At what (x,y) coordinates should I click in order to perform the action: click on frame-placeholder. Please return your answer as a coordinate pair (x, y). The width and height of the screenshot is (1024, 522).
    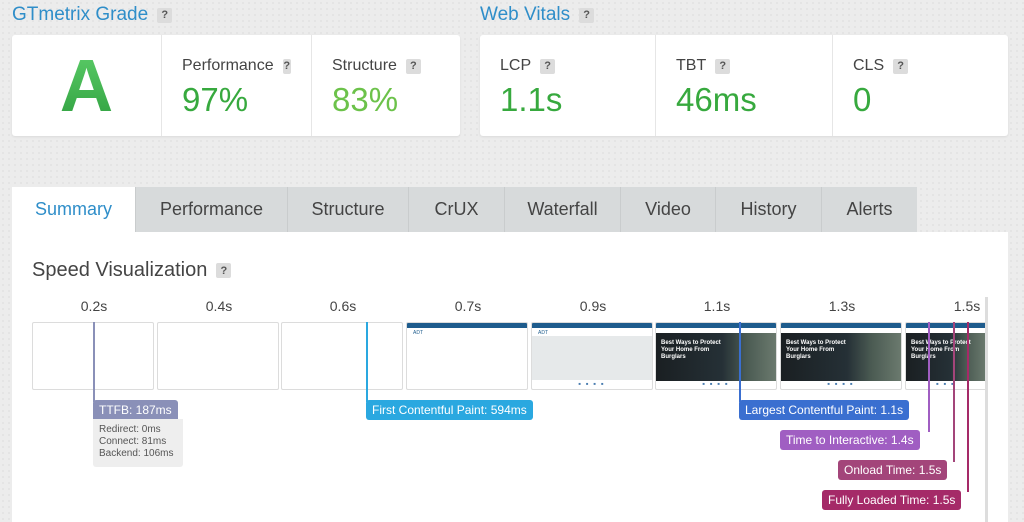
    Looking at the image, I should click on (592, 358).